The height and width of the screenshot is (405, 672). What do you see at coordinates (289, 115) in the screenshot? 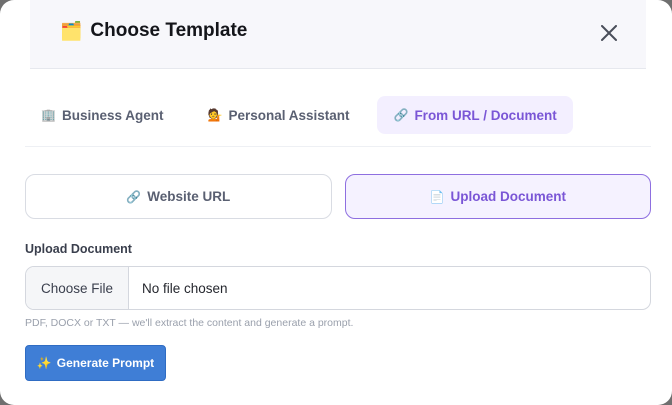
I see `tab-label: Personal Assistant` at bounding box center [289, 115].